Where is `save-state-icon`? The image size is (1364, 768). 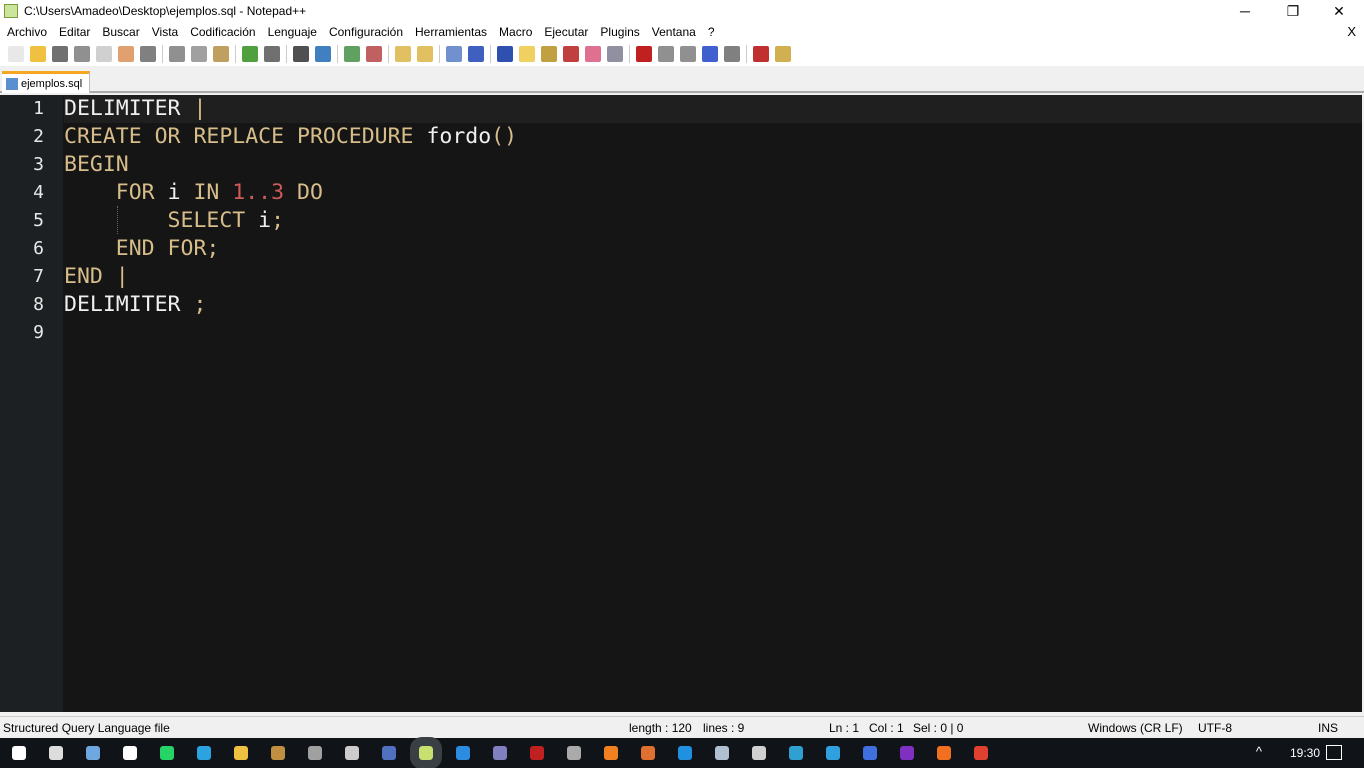 save-state-icon is located at coordinates (12, 83).